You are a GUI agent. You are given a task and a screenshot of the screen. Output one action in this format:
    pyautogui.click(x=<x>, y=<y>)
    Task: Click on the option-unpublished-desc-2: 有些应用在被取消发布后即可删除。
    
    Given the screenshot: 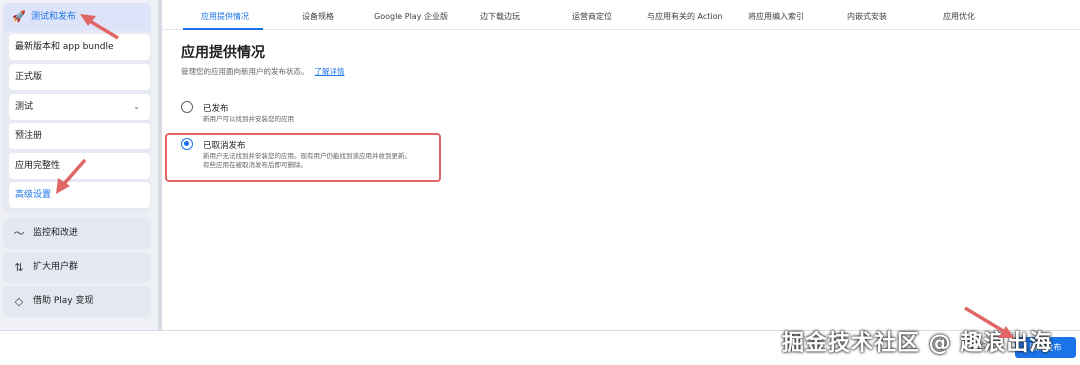 What is the action you would take?
    pyautogui.click(x=255, y=165)
    